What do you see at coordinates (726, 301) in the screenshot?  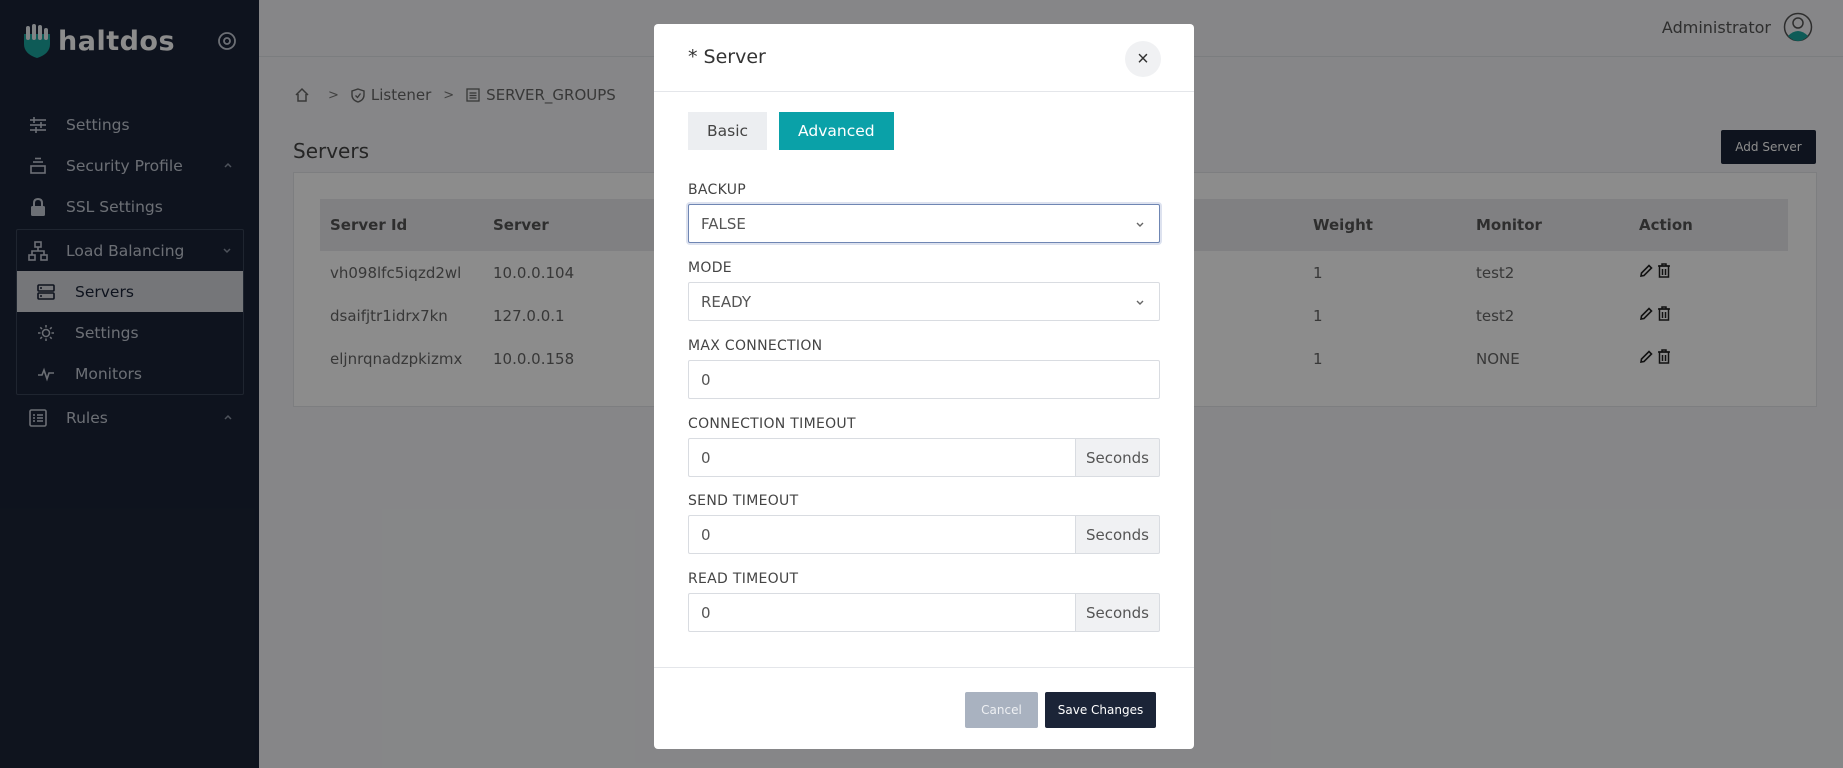 I see `mode-value: READY` at bounding box center [726, 301].